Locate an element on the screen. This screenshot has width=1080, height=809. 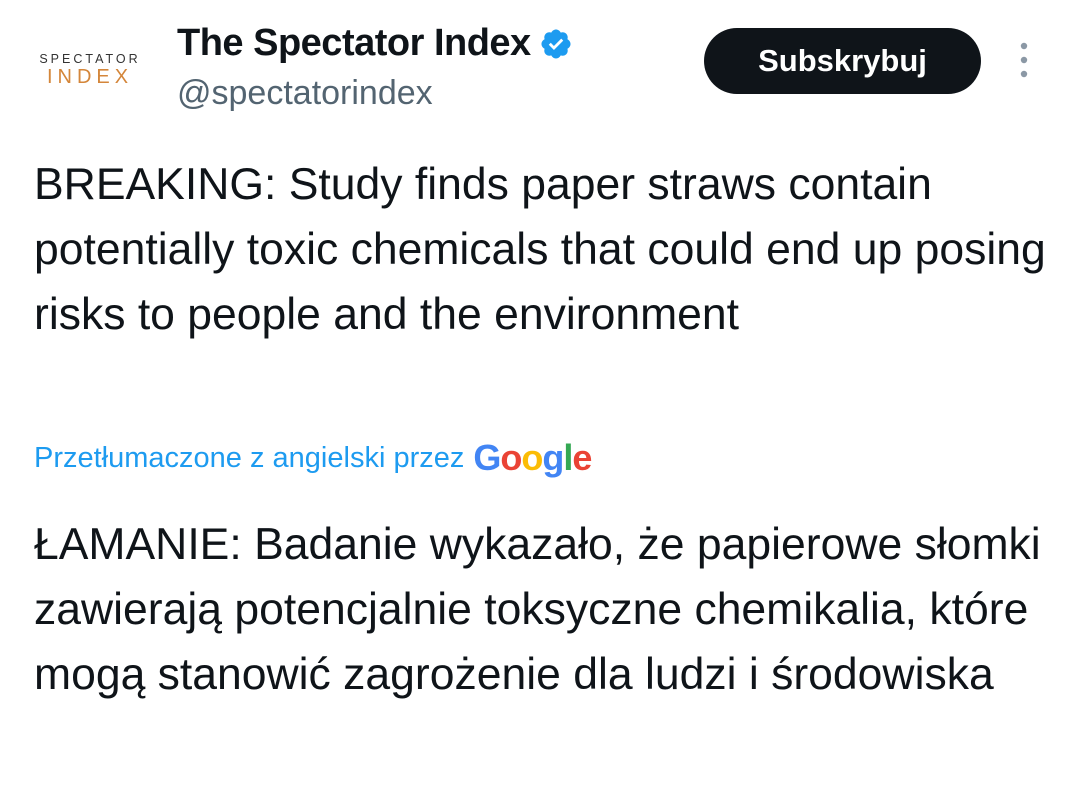
author-handle: @spectatorindex is located at coordinates (305, 93).